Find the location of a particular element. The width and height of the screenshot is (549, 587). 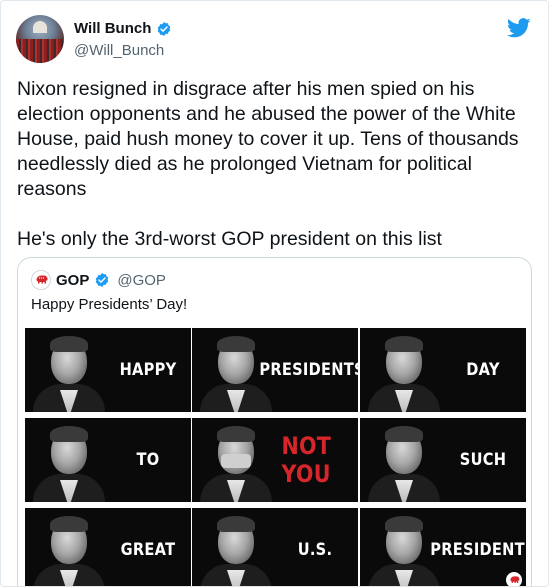

tile-label: TO is located at coordinates (148, 460).